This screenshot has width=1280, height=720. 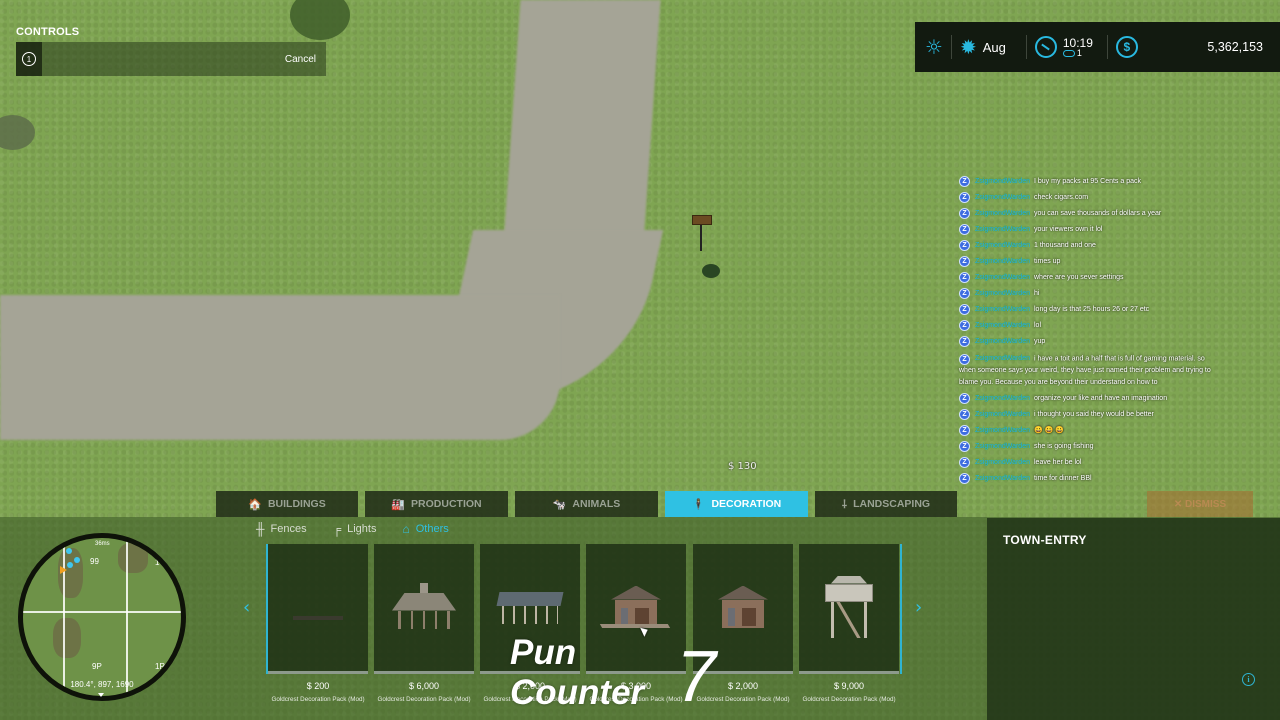 I want to click on tab-production: 🏭 PRODUCTION, so click(x=436, y=504).